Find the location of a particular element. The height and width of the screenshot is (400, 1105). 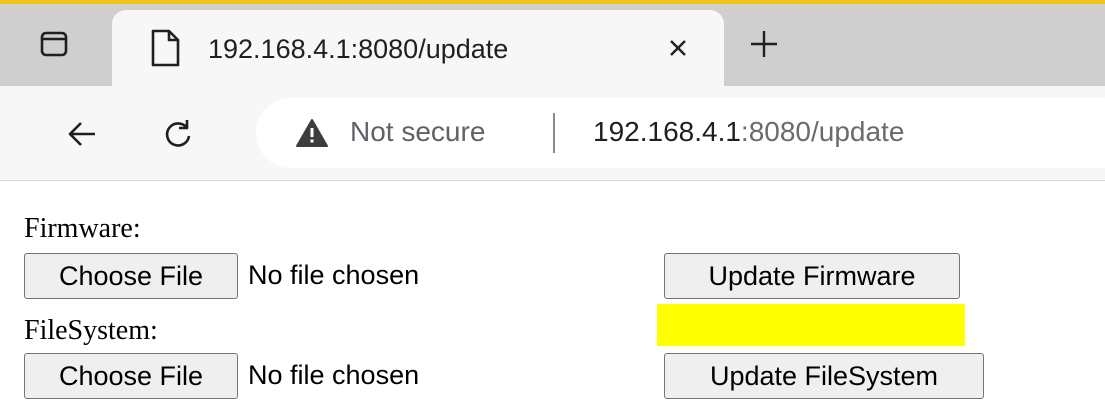

filesystem-label: FileSystem: is located at coordinates (91, 330).